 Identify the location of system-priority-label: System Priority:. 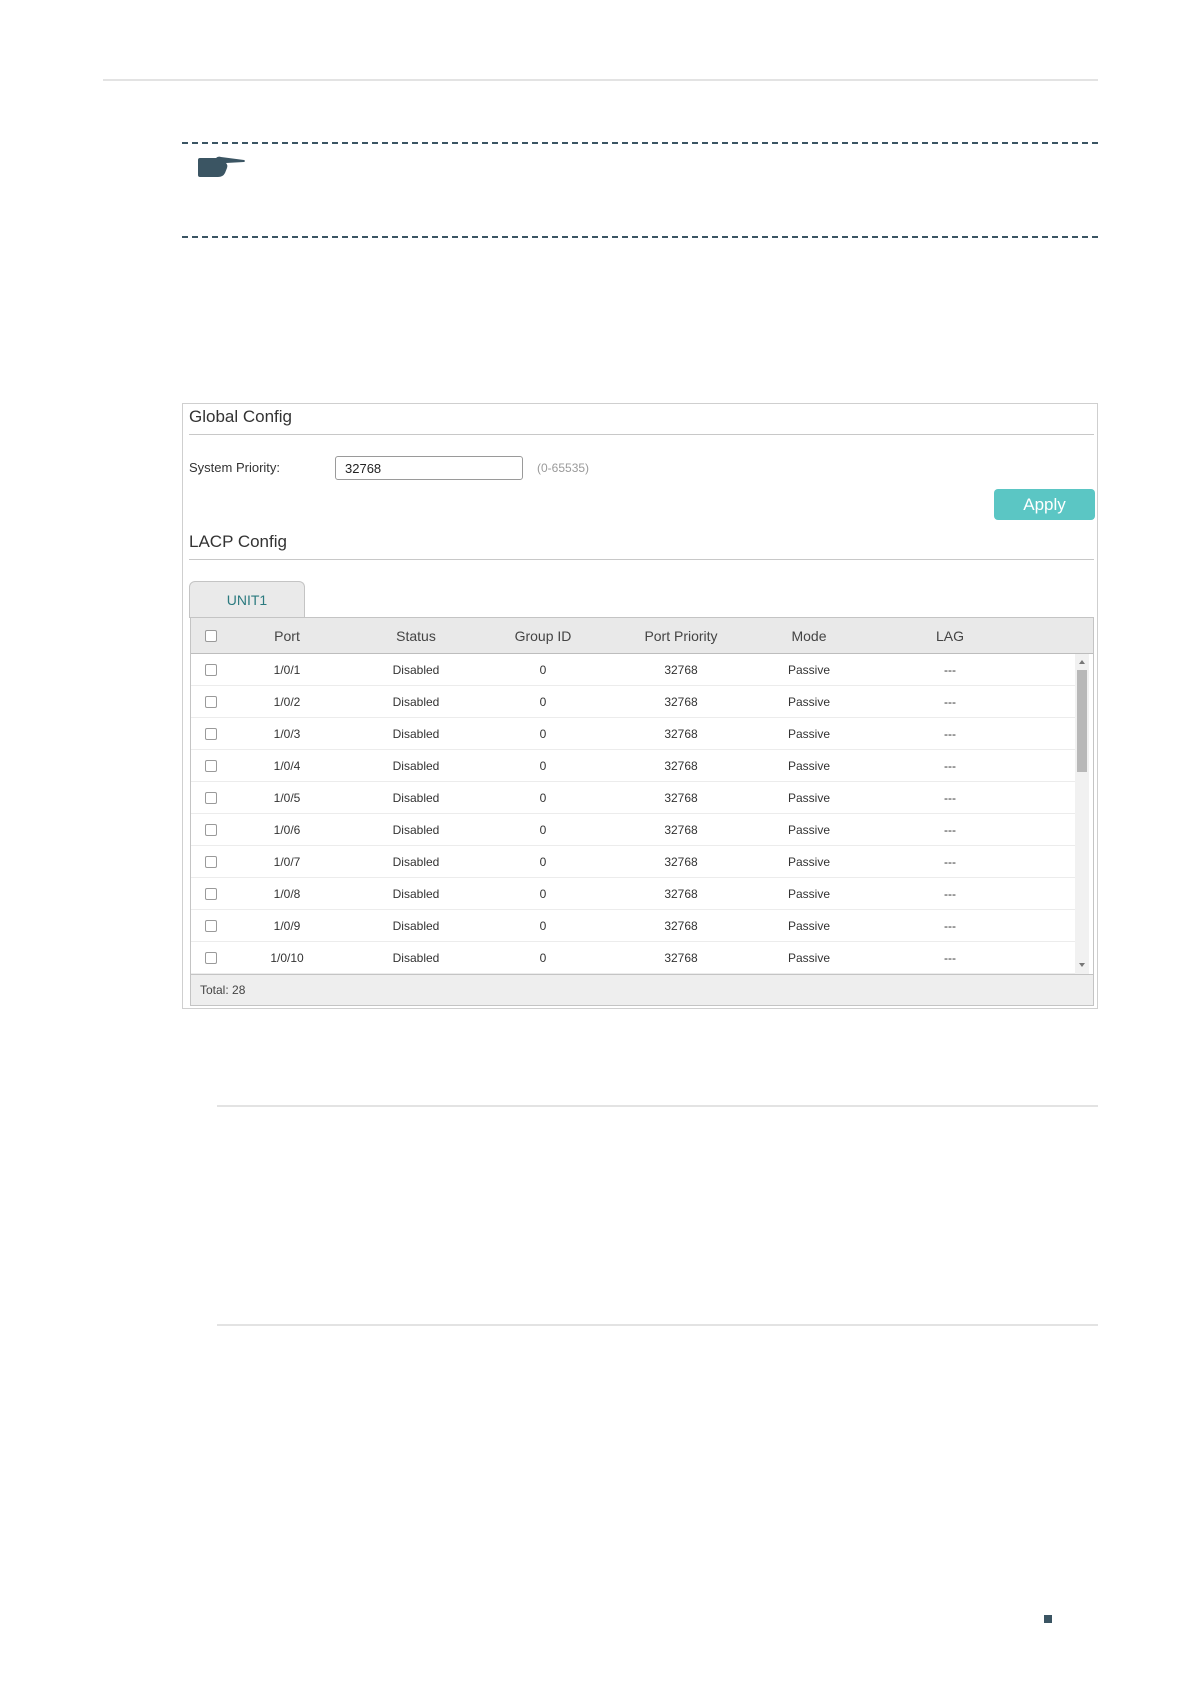
(235, 467).